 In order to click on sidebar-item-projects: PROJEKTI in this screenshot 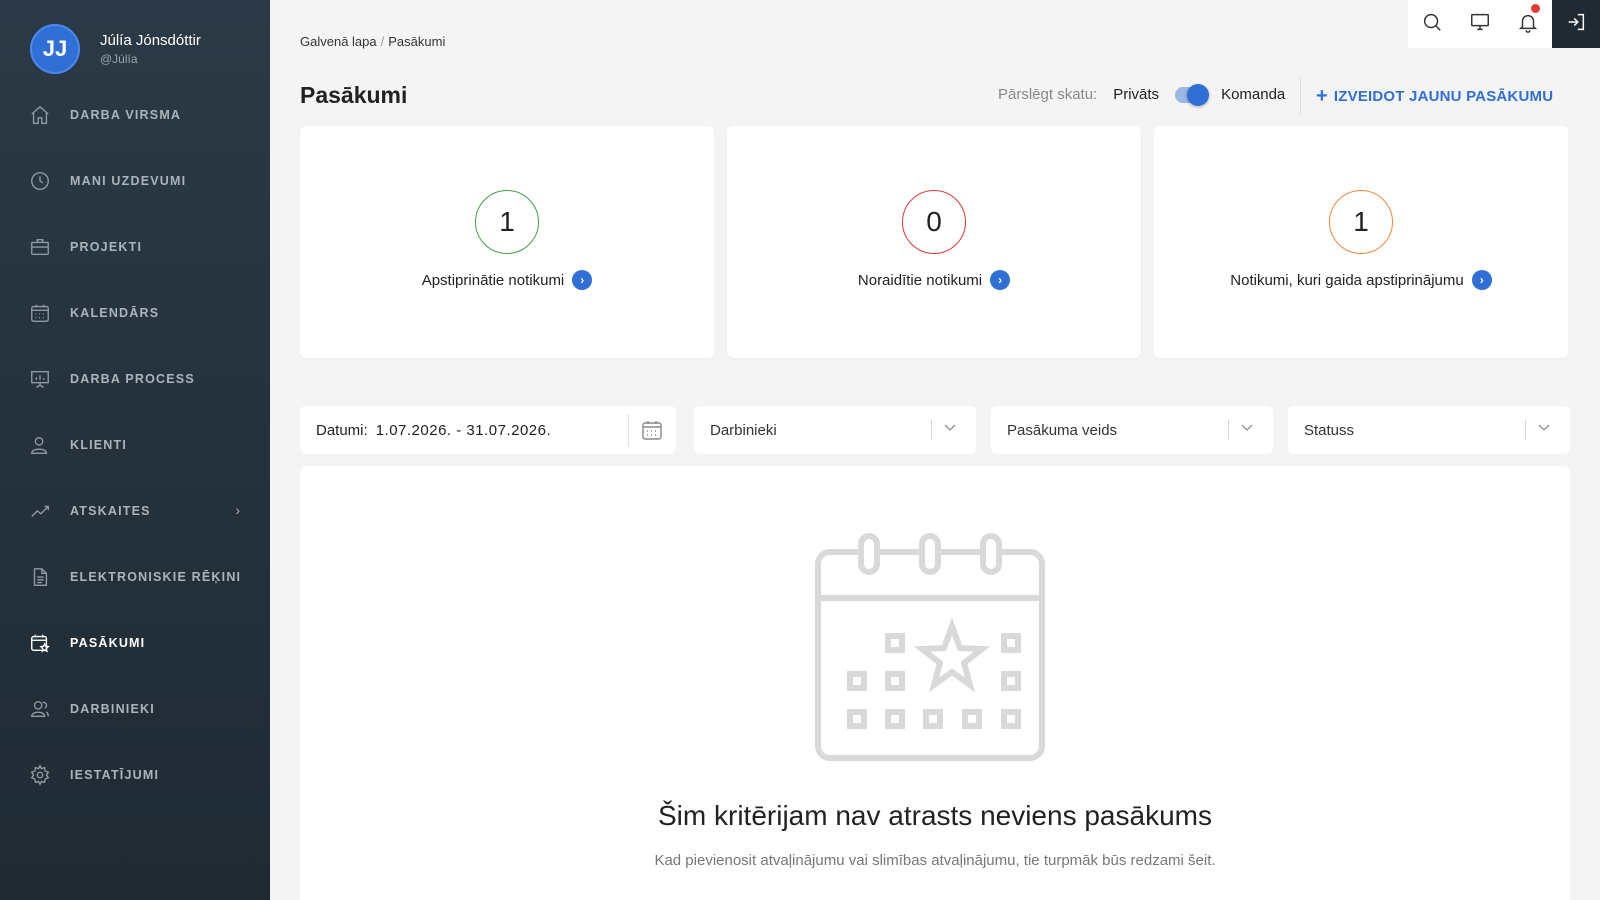, I will do `click(135, 247)`.